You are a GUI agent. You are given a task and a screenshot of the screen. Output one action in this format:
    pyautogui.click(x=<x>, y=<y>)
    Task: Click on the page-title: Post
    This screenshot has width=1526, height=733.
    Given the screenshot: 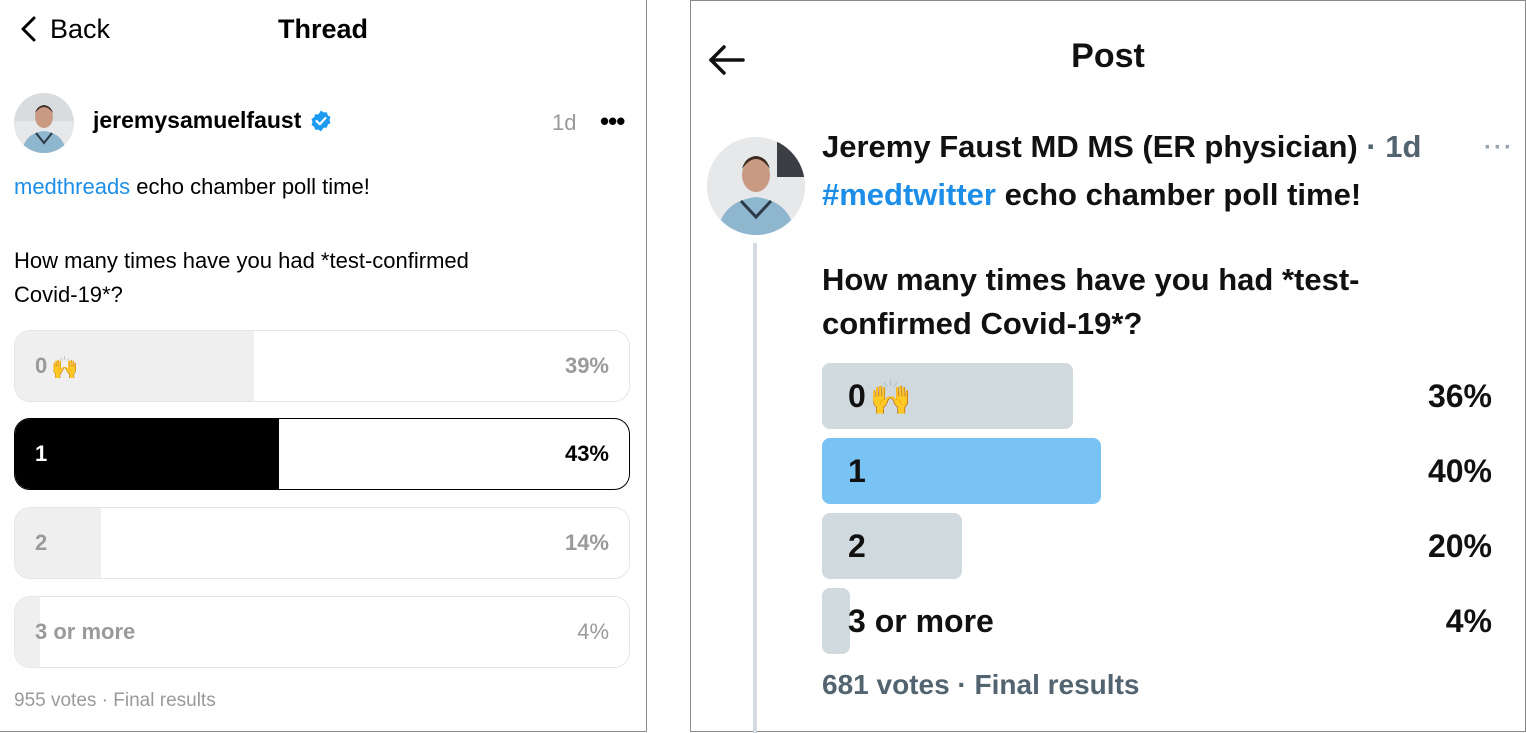 What is the action you would take?
    pyautogui.click(x=1108, y=56)
    